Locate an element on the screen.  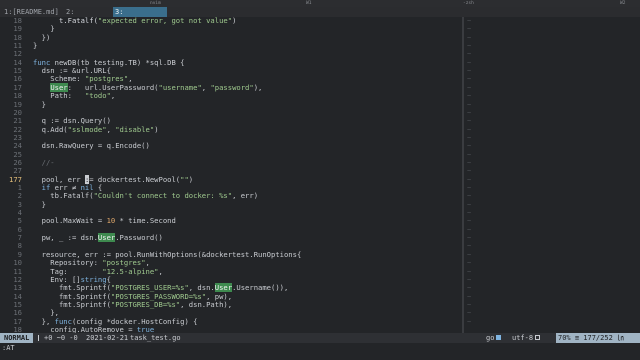
code-line: 24 dsn.RawQuery = q.Encode() is located at coordinates (231, 146).